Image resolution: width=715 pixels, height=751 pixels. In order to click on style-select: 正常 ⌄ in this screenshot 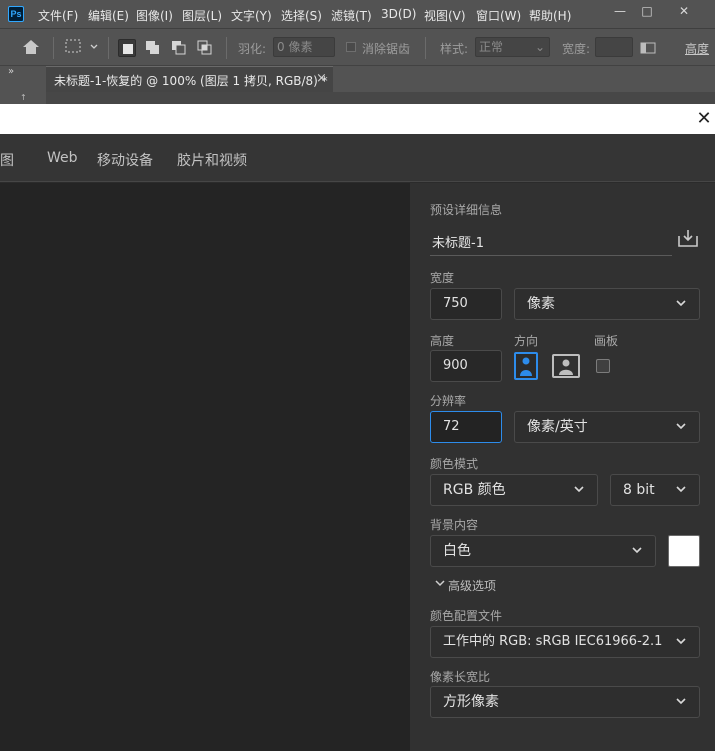, I will do `click(512, 47)`.